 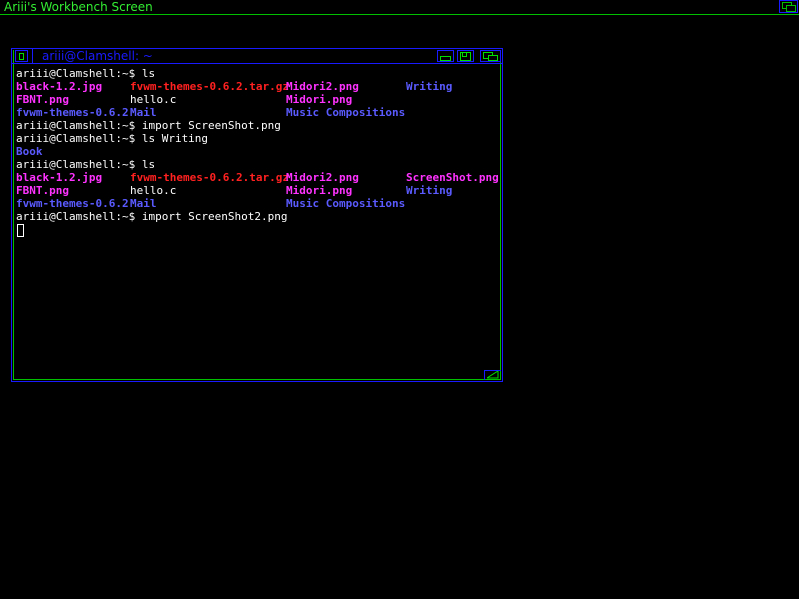 I want to click on prompt-line, so click(x=256, y=230).